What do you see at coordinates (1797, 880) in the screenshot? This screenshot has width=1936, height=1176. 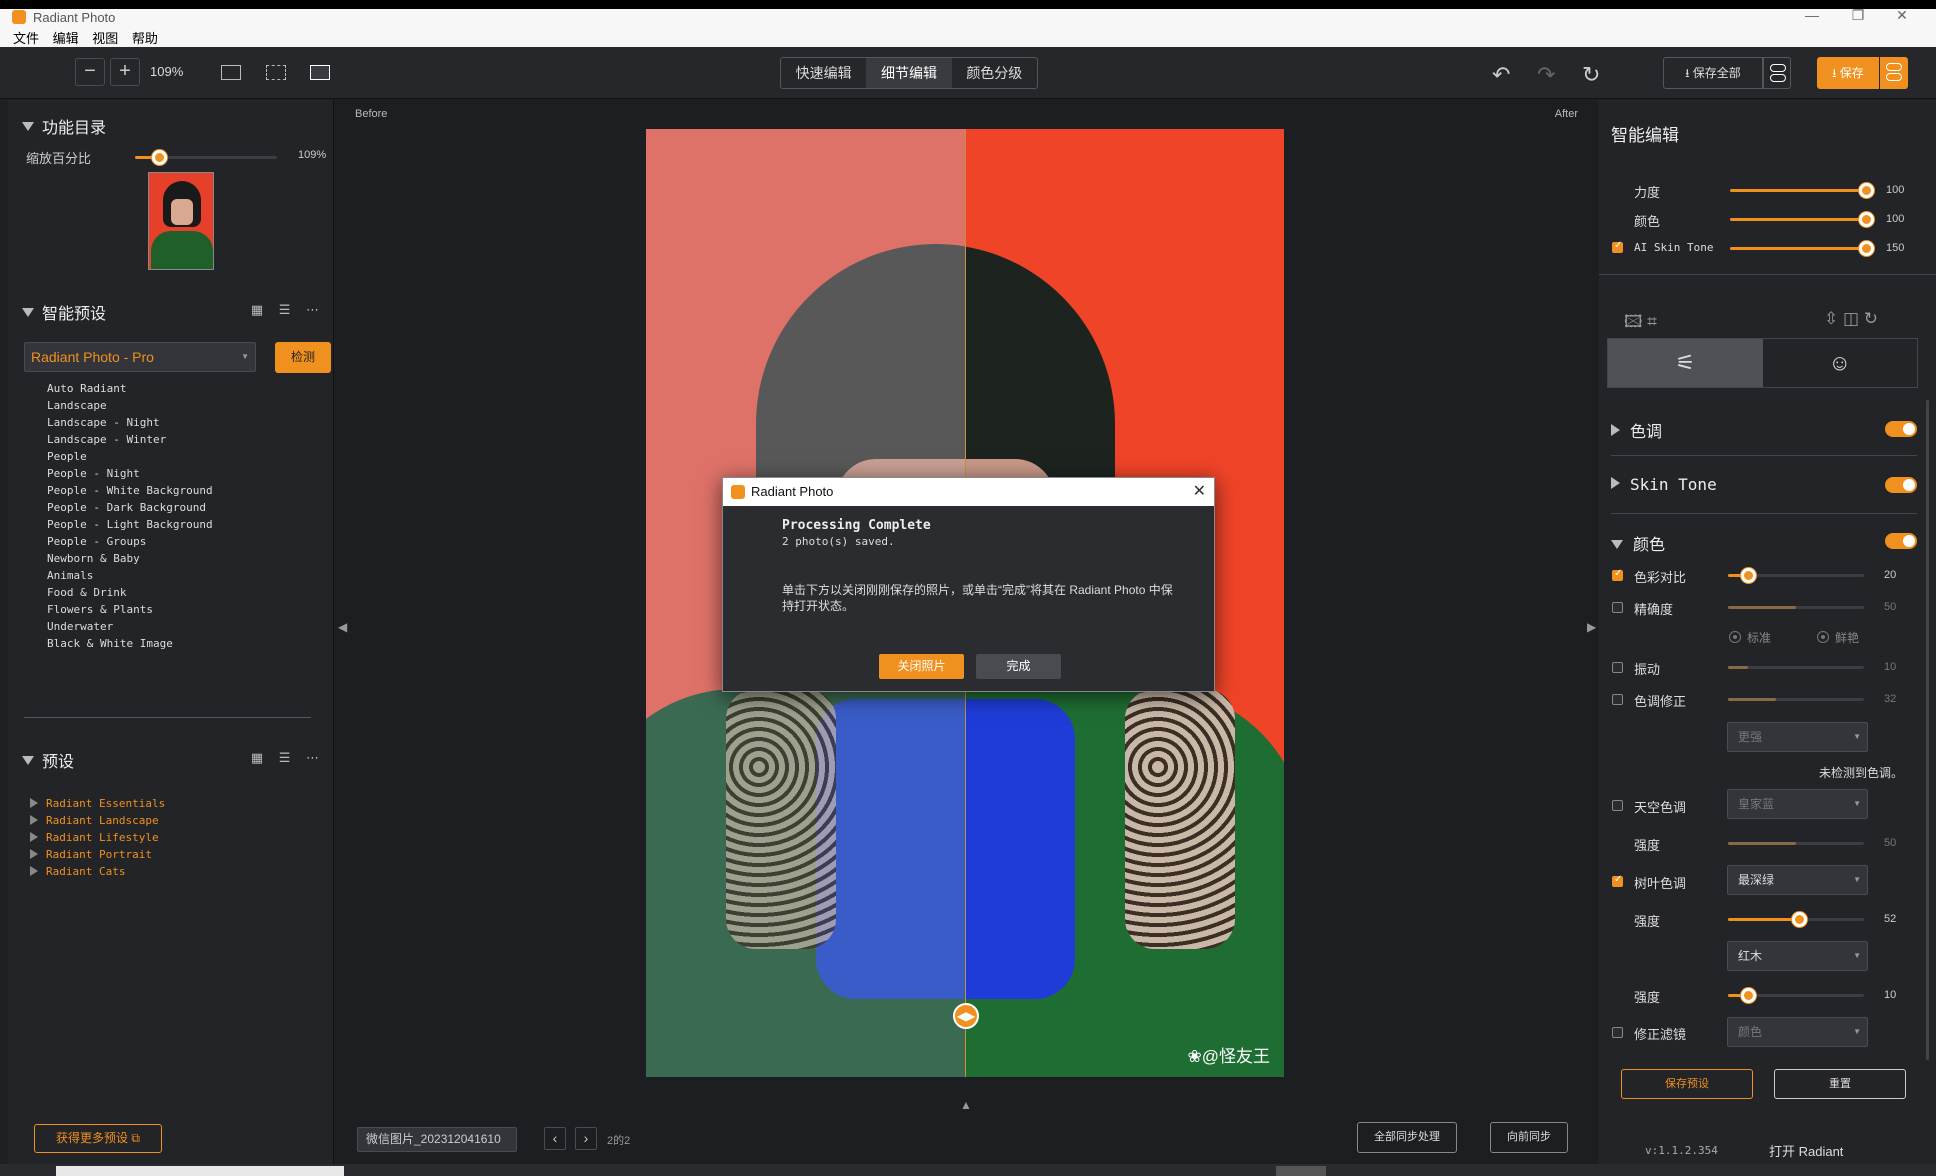 I see `foliage-tone-select: 最深绿 ▼` at bounding box center [1797, 880].